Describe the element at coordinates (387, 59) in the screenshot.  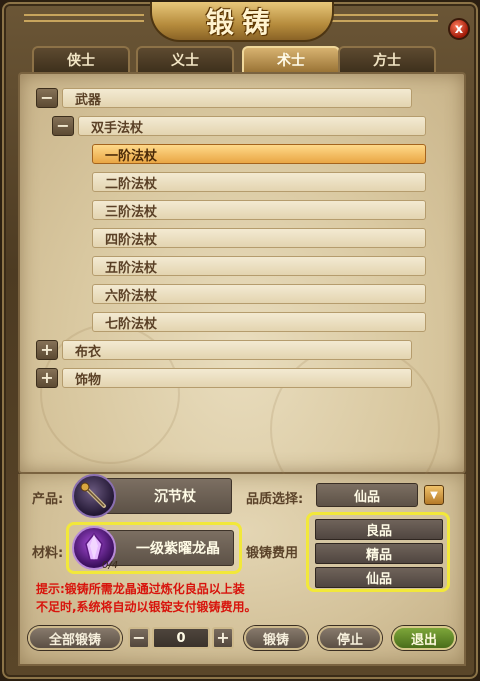
I see `tab-fangshi: 方士` at that location.